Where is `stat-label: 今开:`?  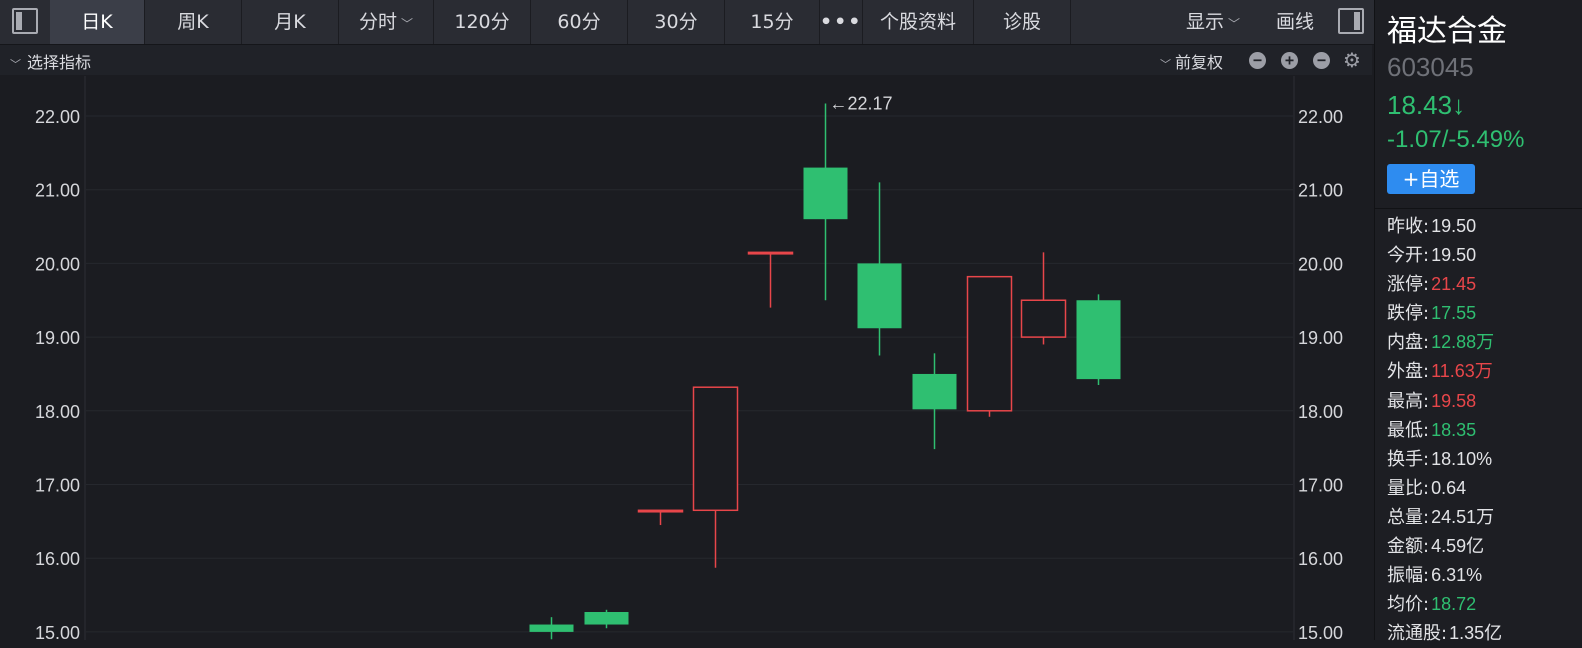
stat-label: 今开: is located at coordinates (1408, 256).